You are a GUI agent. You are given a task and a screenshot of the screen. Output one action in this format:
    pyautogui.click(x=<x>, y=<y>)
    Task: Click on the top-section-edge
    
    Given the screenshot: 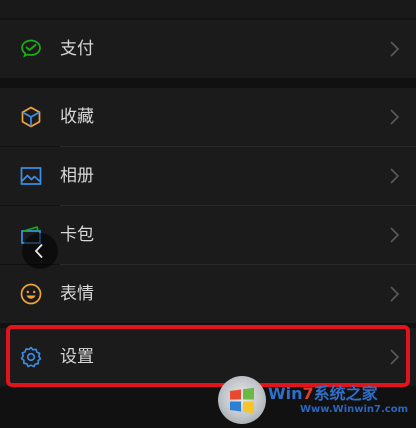 What is the action you would take?
    pyautogui.click(x=208, y=9)
    